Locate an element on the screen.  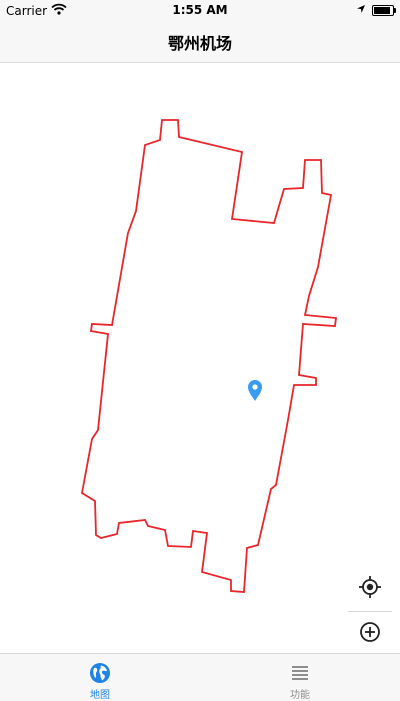
page-title: 鄂州机场 is located at coordinates (199, 43).